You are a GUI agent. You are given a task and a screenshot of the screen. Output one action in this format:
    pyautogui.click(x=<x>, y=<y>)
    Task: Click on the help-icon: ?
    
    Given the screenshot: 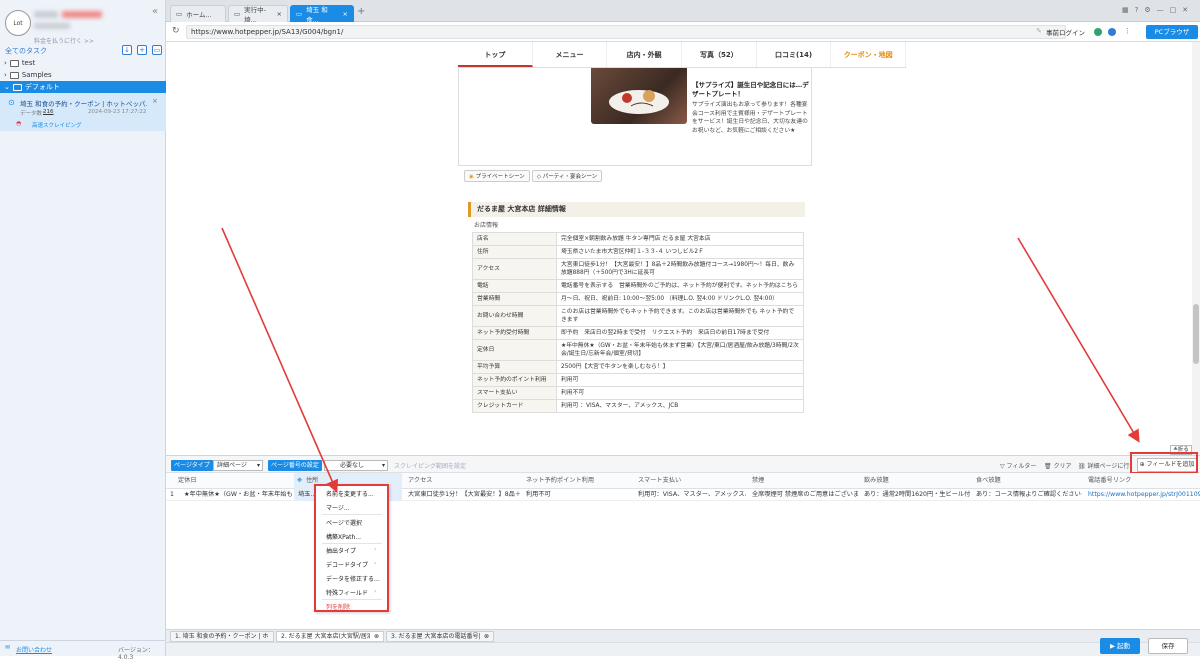 What is the action you would take?
    pyautogui.click(x=1137, y=10)
    